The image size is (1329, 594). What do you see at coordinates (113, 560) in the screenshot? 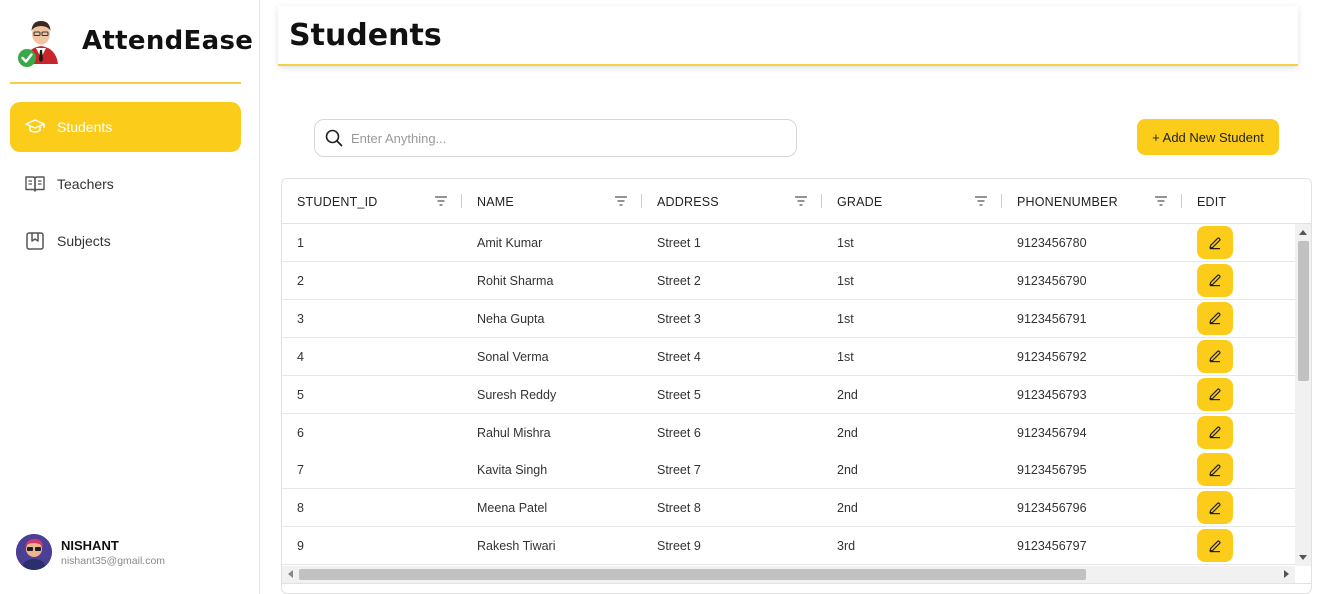
I see `user-email: nishant35@gmail.com` at bounding box center [113, 560].